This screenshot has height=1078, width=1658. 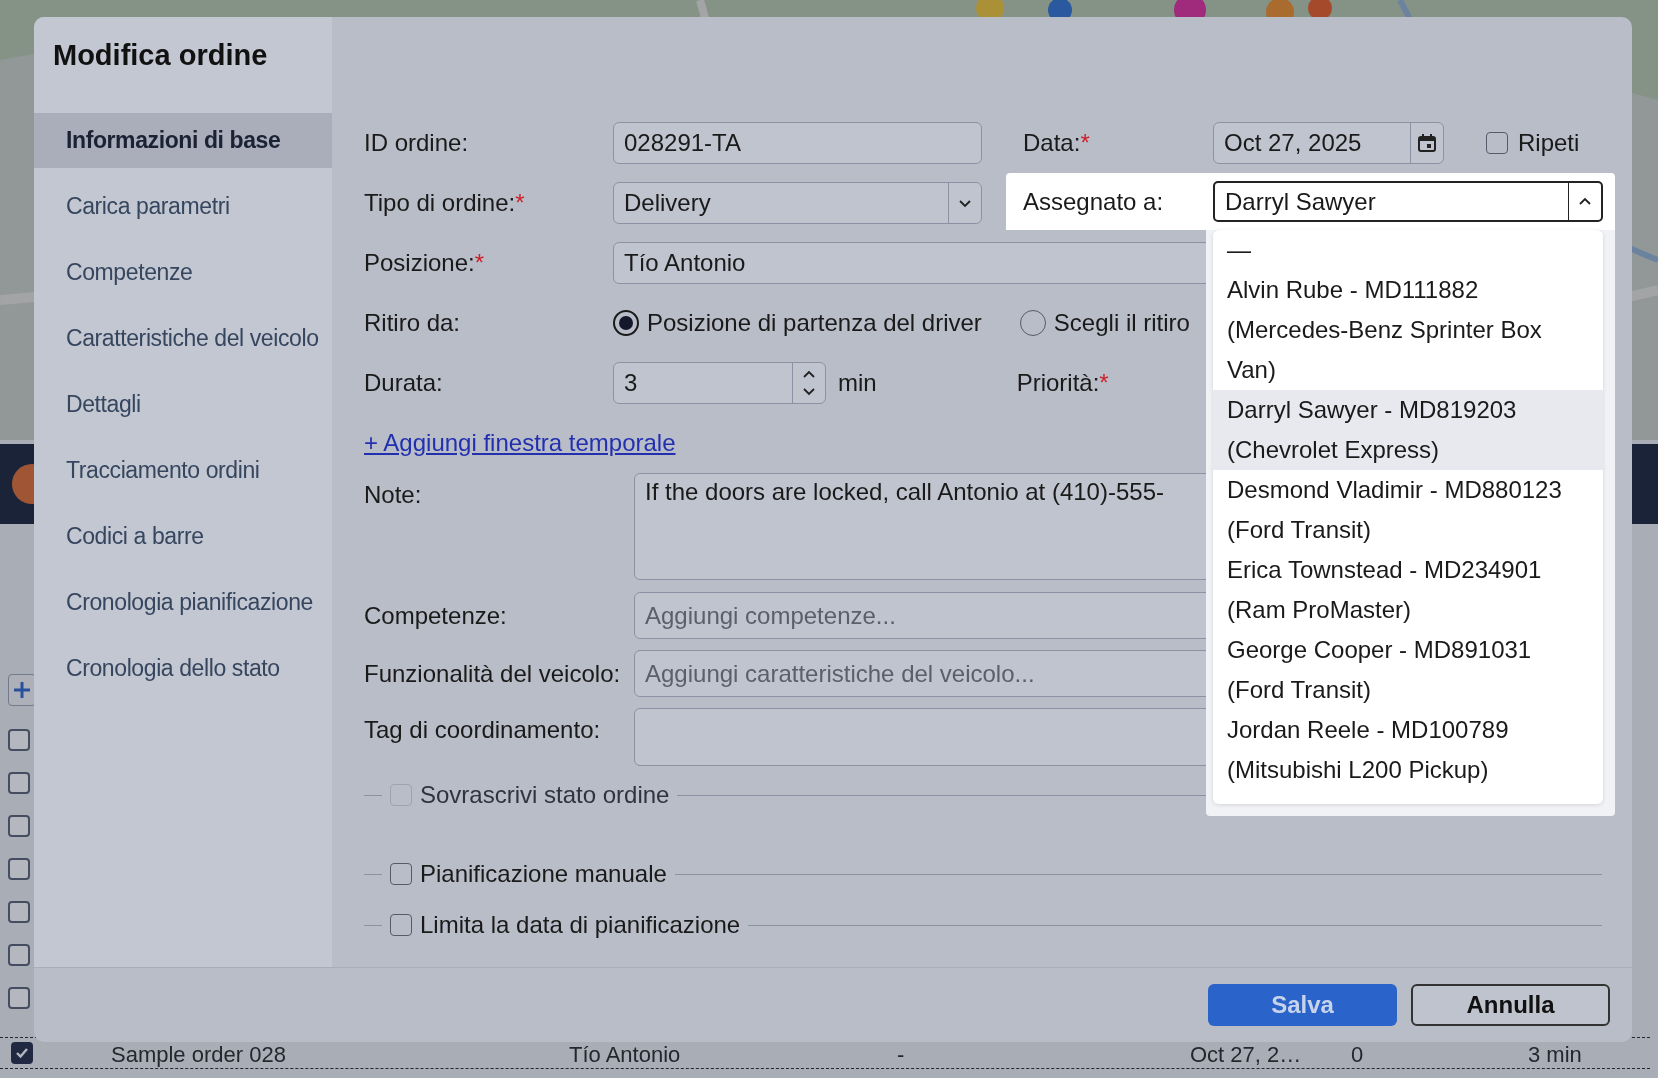 I want to click on table-cell: 3 min, so click(x=1555, y=1055).